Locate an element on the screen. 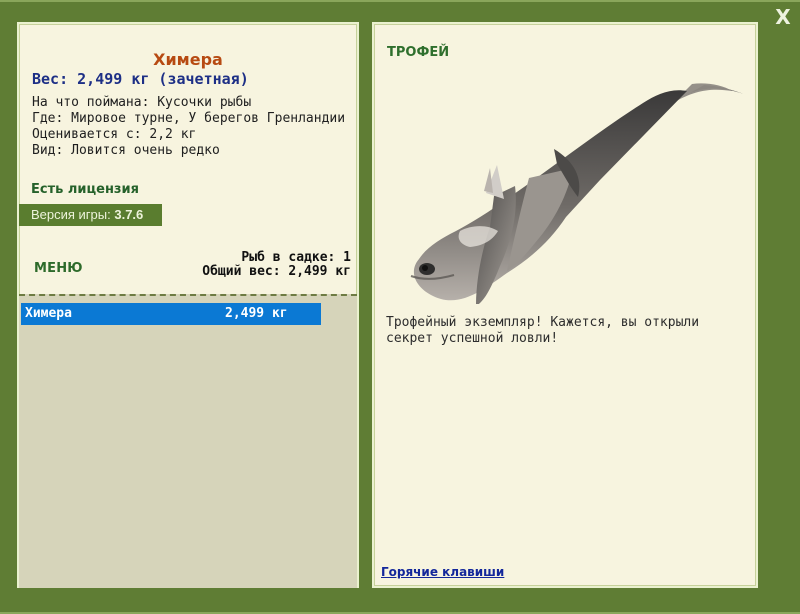  list-item-weight: 2,499 кг is located at coordinates (256, 313).